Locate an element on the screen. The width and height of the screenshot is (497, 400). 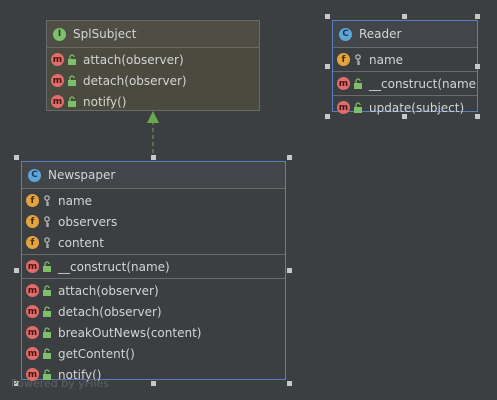
method-label: notify() is located at coordinates (105, 101).